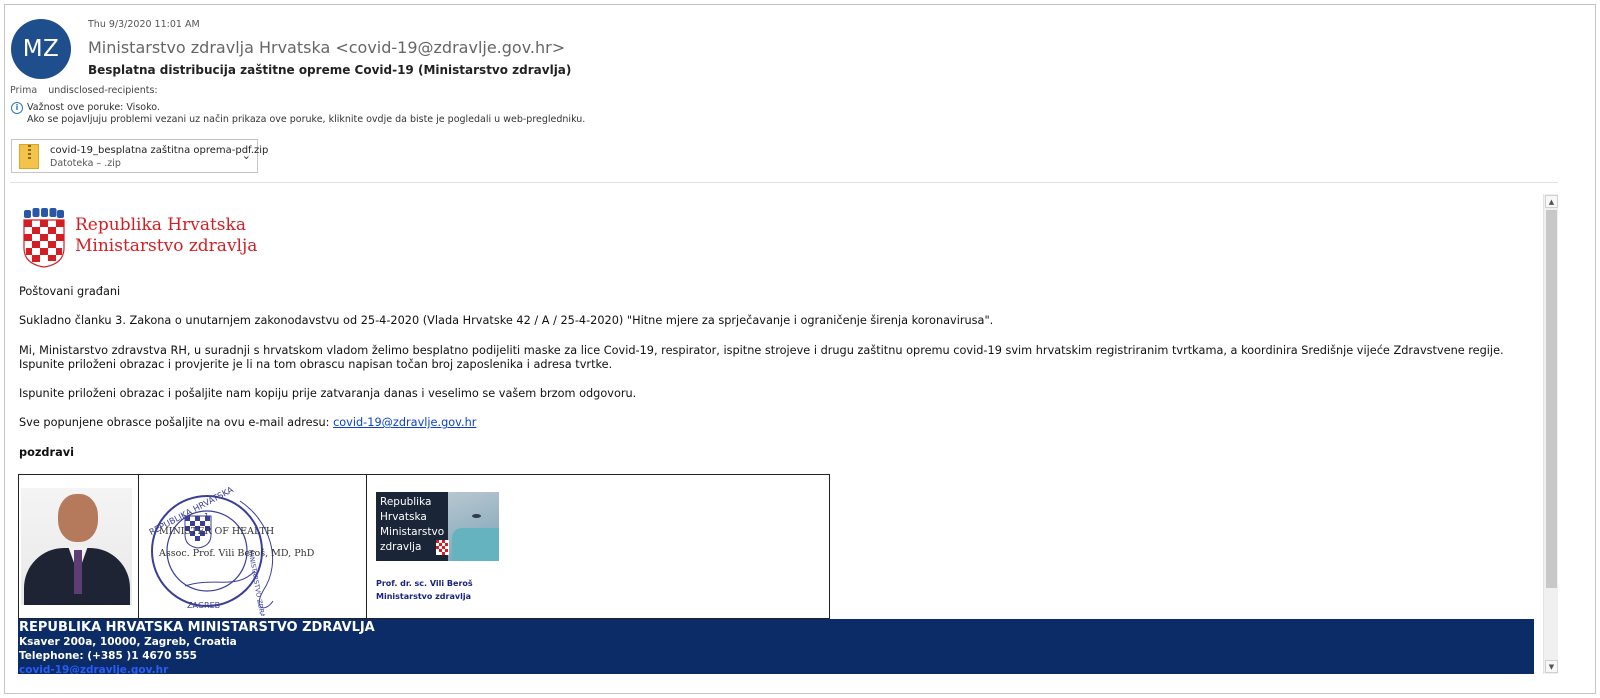  Describe the element at coordinates (85, 163) in the screenshot. I see `attachment-type: Datoteka – .zip` at that location.